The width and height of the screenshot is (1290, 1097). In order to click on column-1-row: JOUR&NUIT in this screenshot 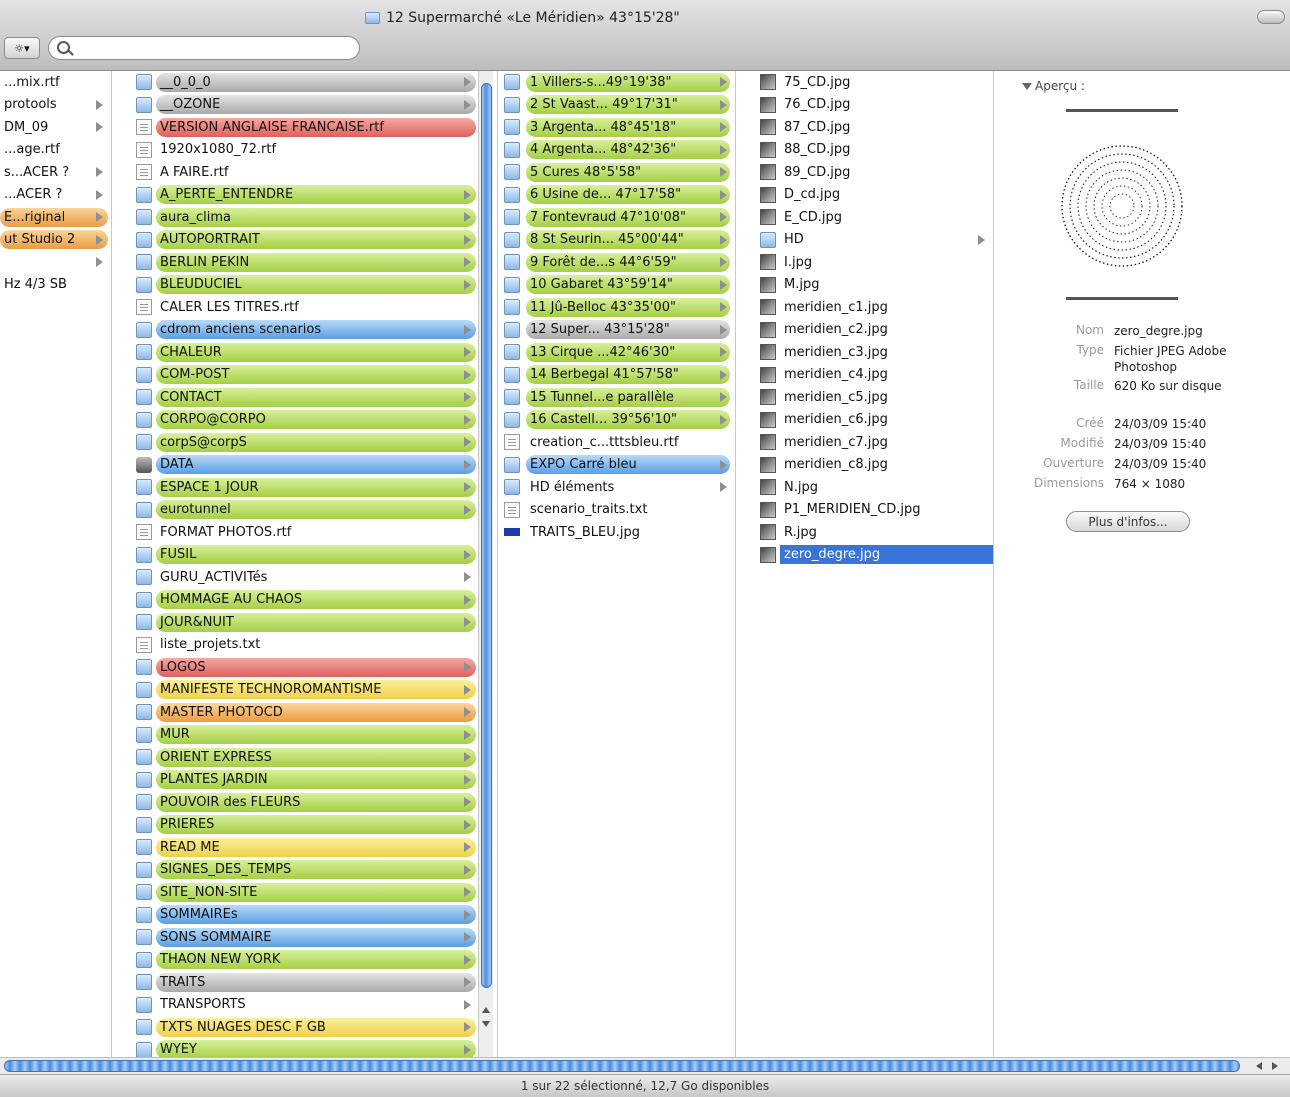, I will do `click(304, 622)`.